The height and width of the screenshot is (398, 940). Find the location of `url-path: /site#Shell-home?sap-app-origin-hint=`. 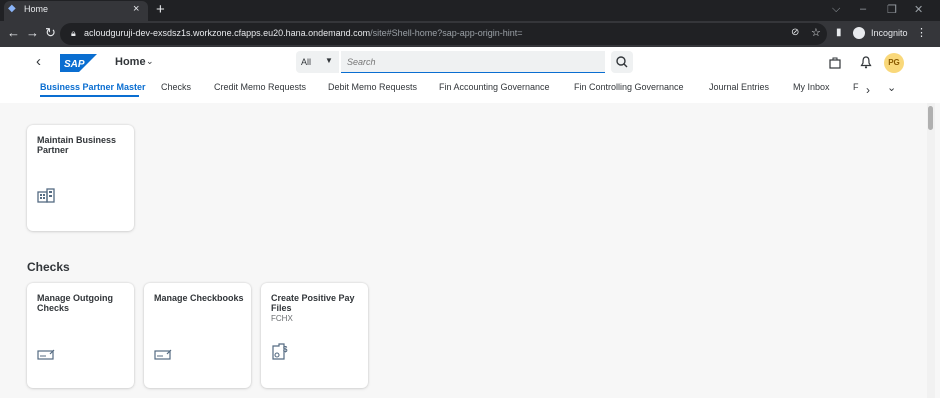

url-path: /site#Shell-home?sap-app-origin-hint= is located at coordinates (446, 33).